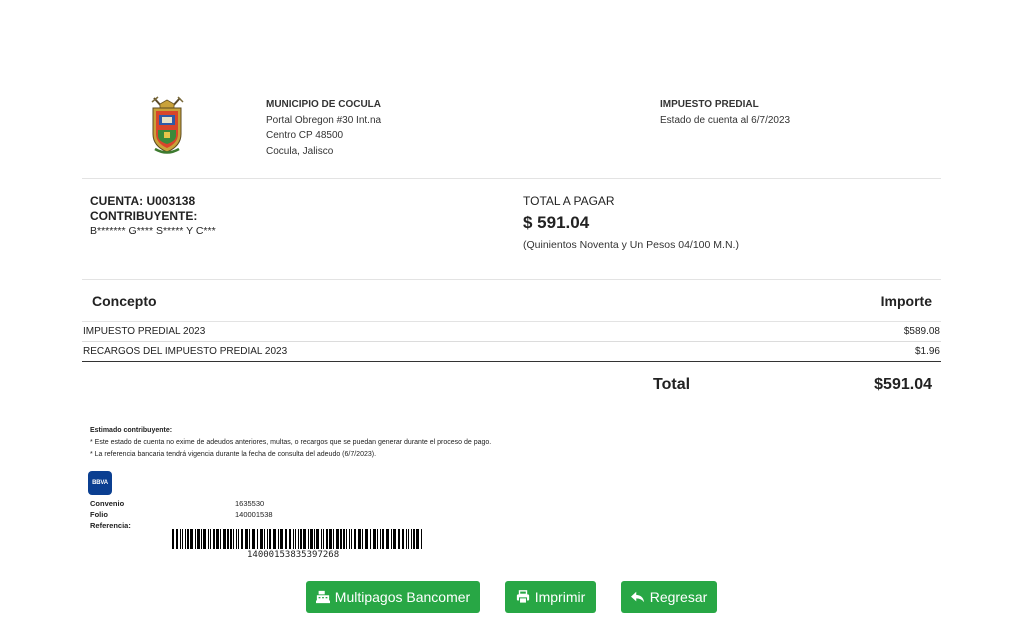 The image size is (1024, 623). I want to click on total-to-pay-label: TOTAL A PAGAR, so click(569, 201).